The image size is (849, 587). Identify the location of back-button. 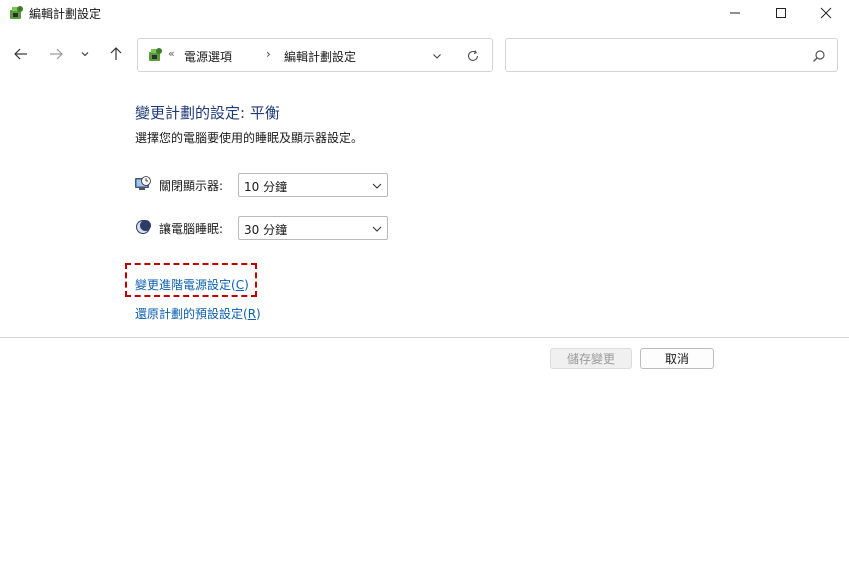
(21, 54).